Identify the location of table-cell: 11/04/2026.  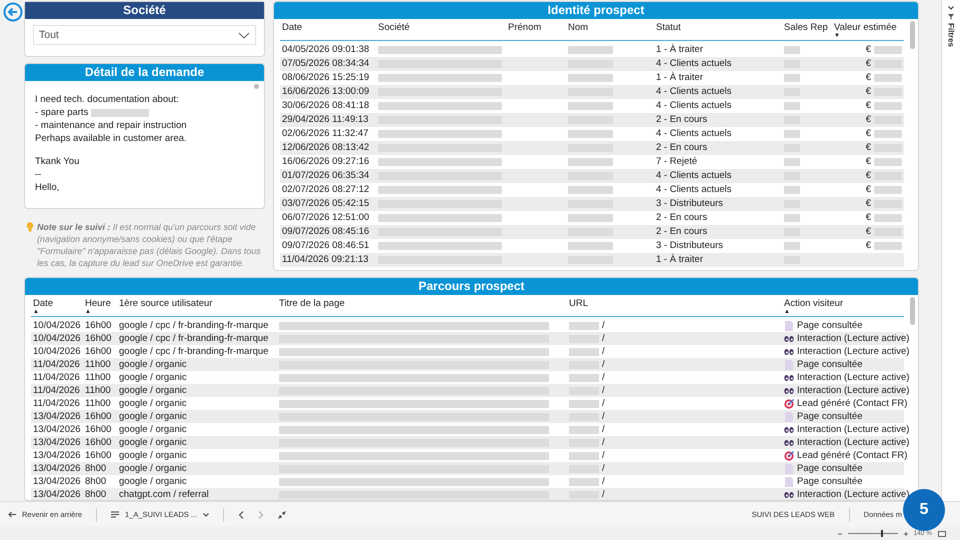
(56, 403).